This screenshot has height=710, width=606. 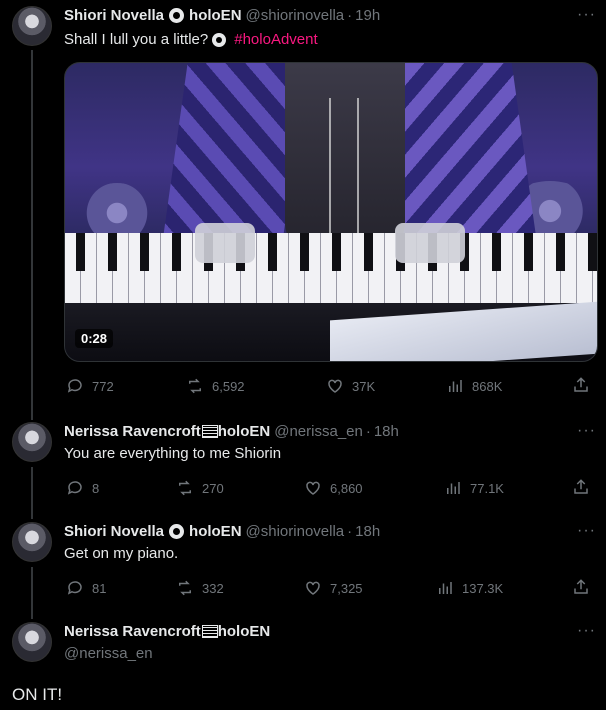 I want to click on action-bar: 772 6,592 37K 868K, so click(x=331, y=386).